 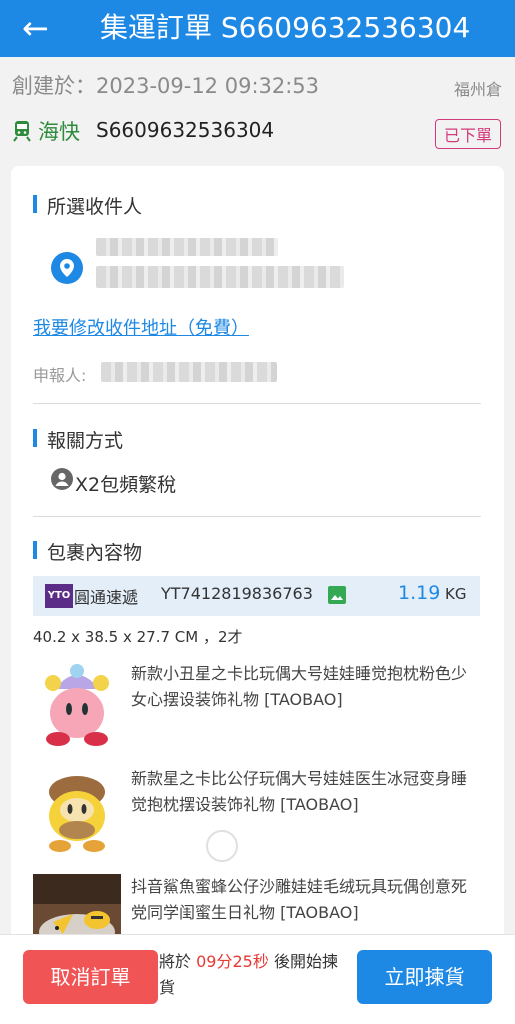 What do you see at coordinates (337, 595) in the screenshot?
I see `image-icon` at bounding box center [337, 595].